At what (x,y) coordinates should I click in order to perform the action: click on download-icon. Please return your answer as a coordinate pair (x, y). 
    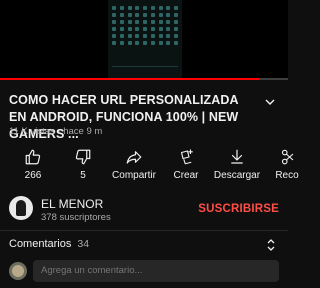
    Looking at the image, I should click on (237, 156).